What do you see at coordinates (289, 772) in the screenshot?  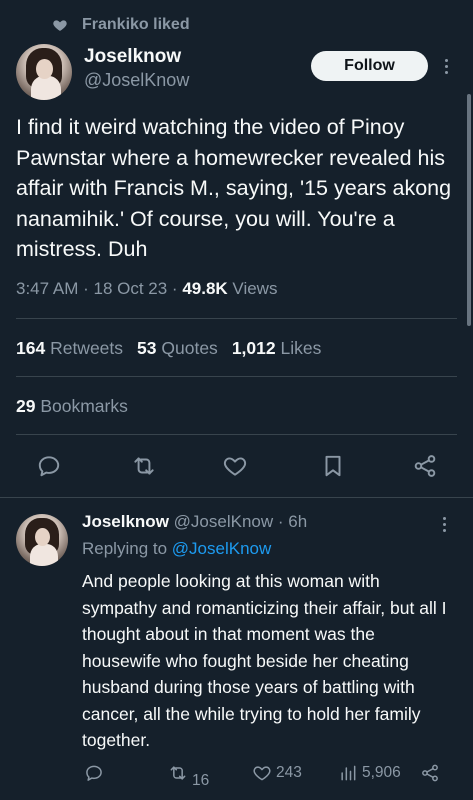 I see `reply-like-count: 243` at bounding box center [289, 772].